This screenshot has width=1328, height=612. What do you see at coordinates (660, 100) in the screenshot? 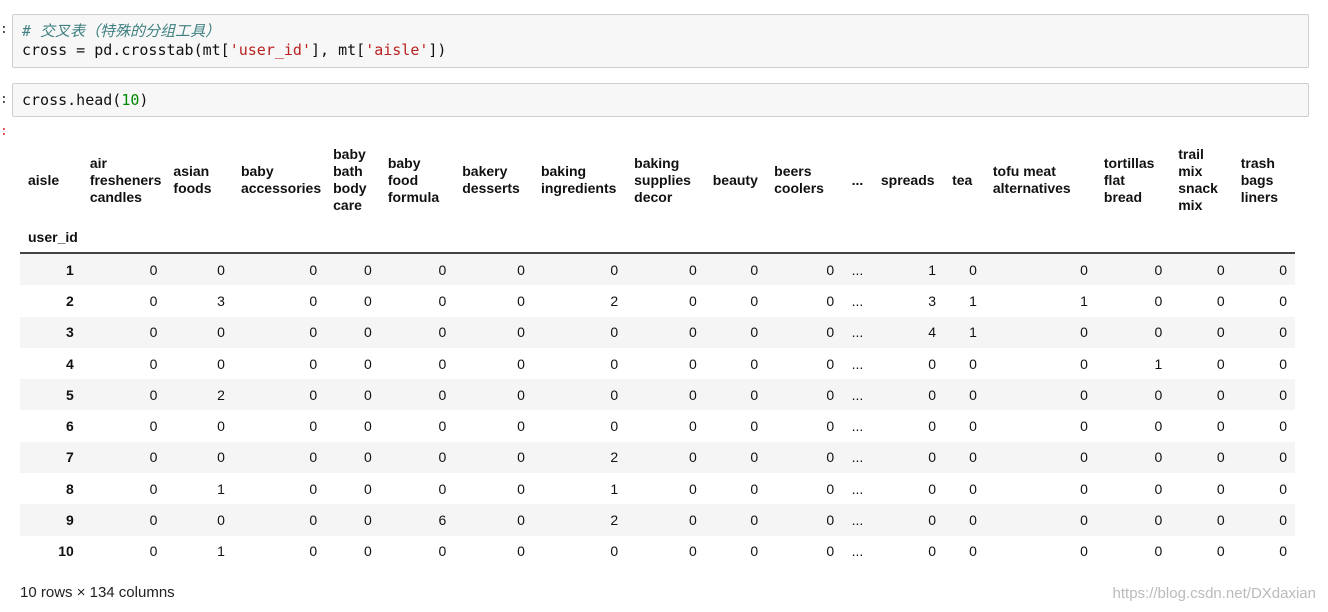
I see `code-cell-head: cross.head(10)` at bounding box center [660, 100].